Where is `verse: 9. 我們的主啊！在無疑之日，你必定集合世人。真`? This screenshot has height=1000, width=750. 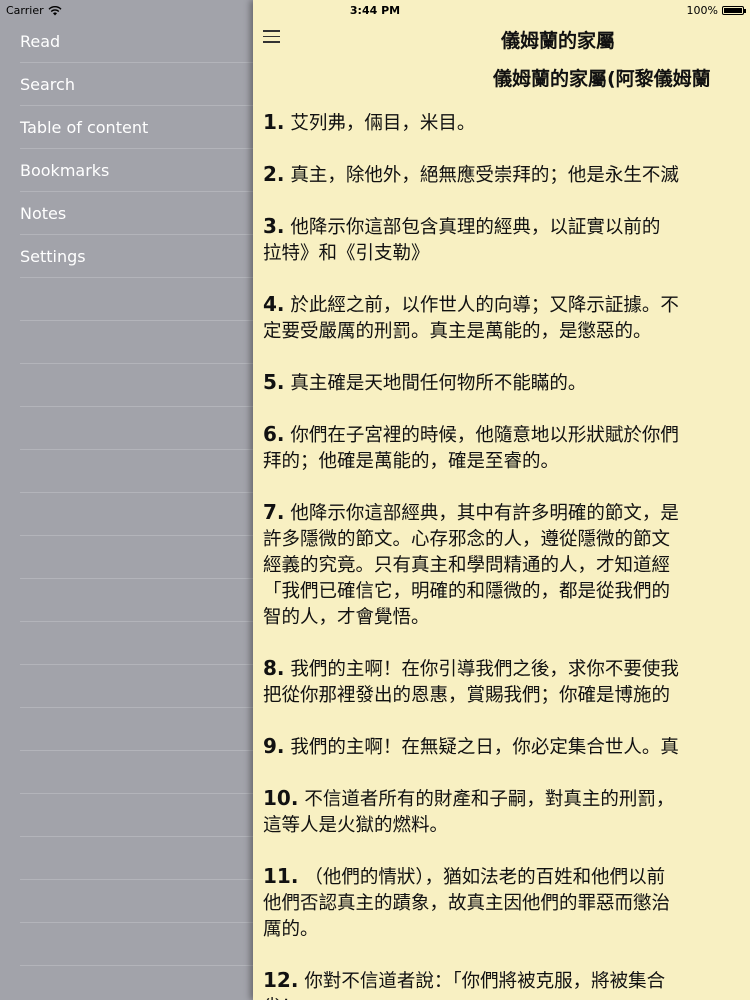 verse: 9. 我們的主啊！在無疑之日，你必定集合世人。真 is located at coordinates (506, 747).